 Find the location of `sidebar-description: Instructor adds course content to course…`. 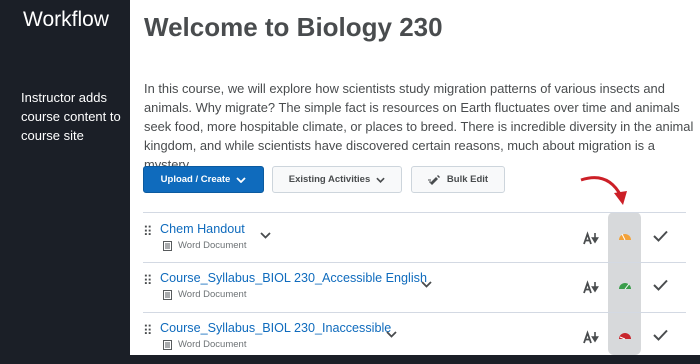

sidebar-description: Instructor adds course content to course… is located at coordinates (71, 116).